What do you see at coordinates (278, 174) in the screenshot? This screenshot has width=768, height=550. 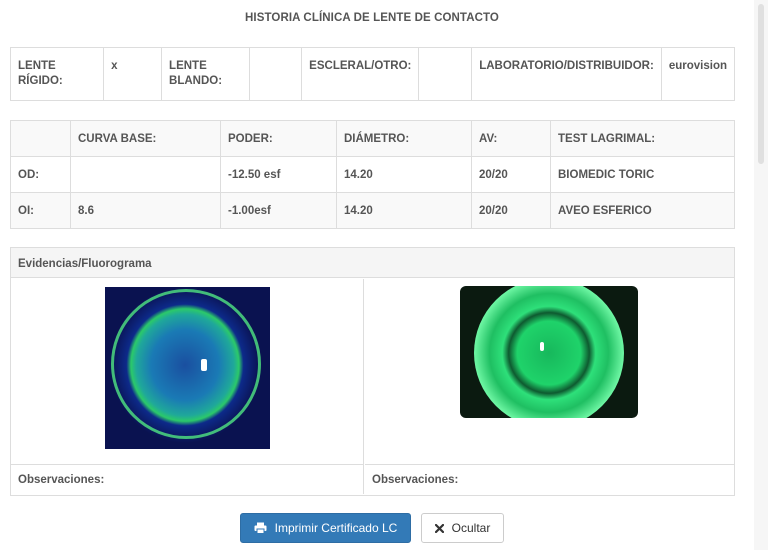 I see `table-cell: -12.50 esf` at bounding box center [278, 174].